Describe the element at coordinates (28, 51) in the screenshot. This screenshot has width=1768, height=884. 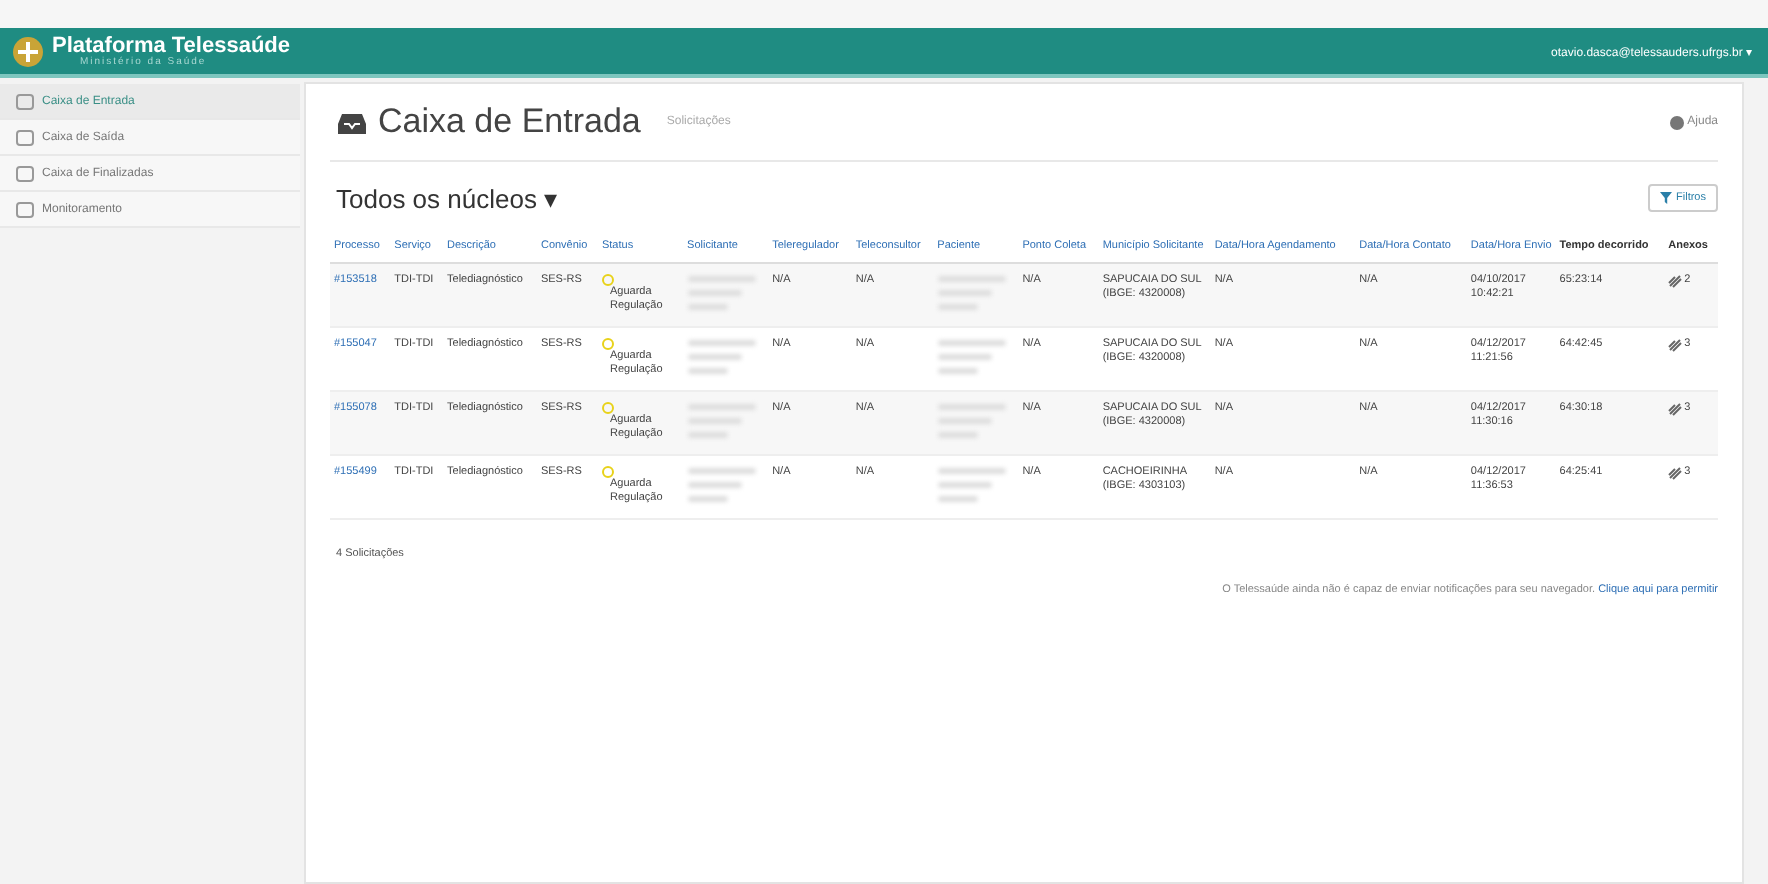
I see `logo-icon` at that location.